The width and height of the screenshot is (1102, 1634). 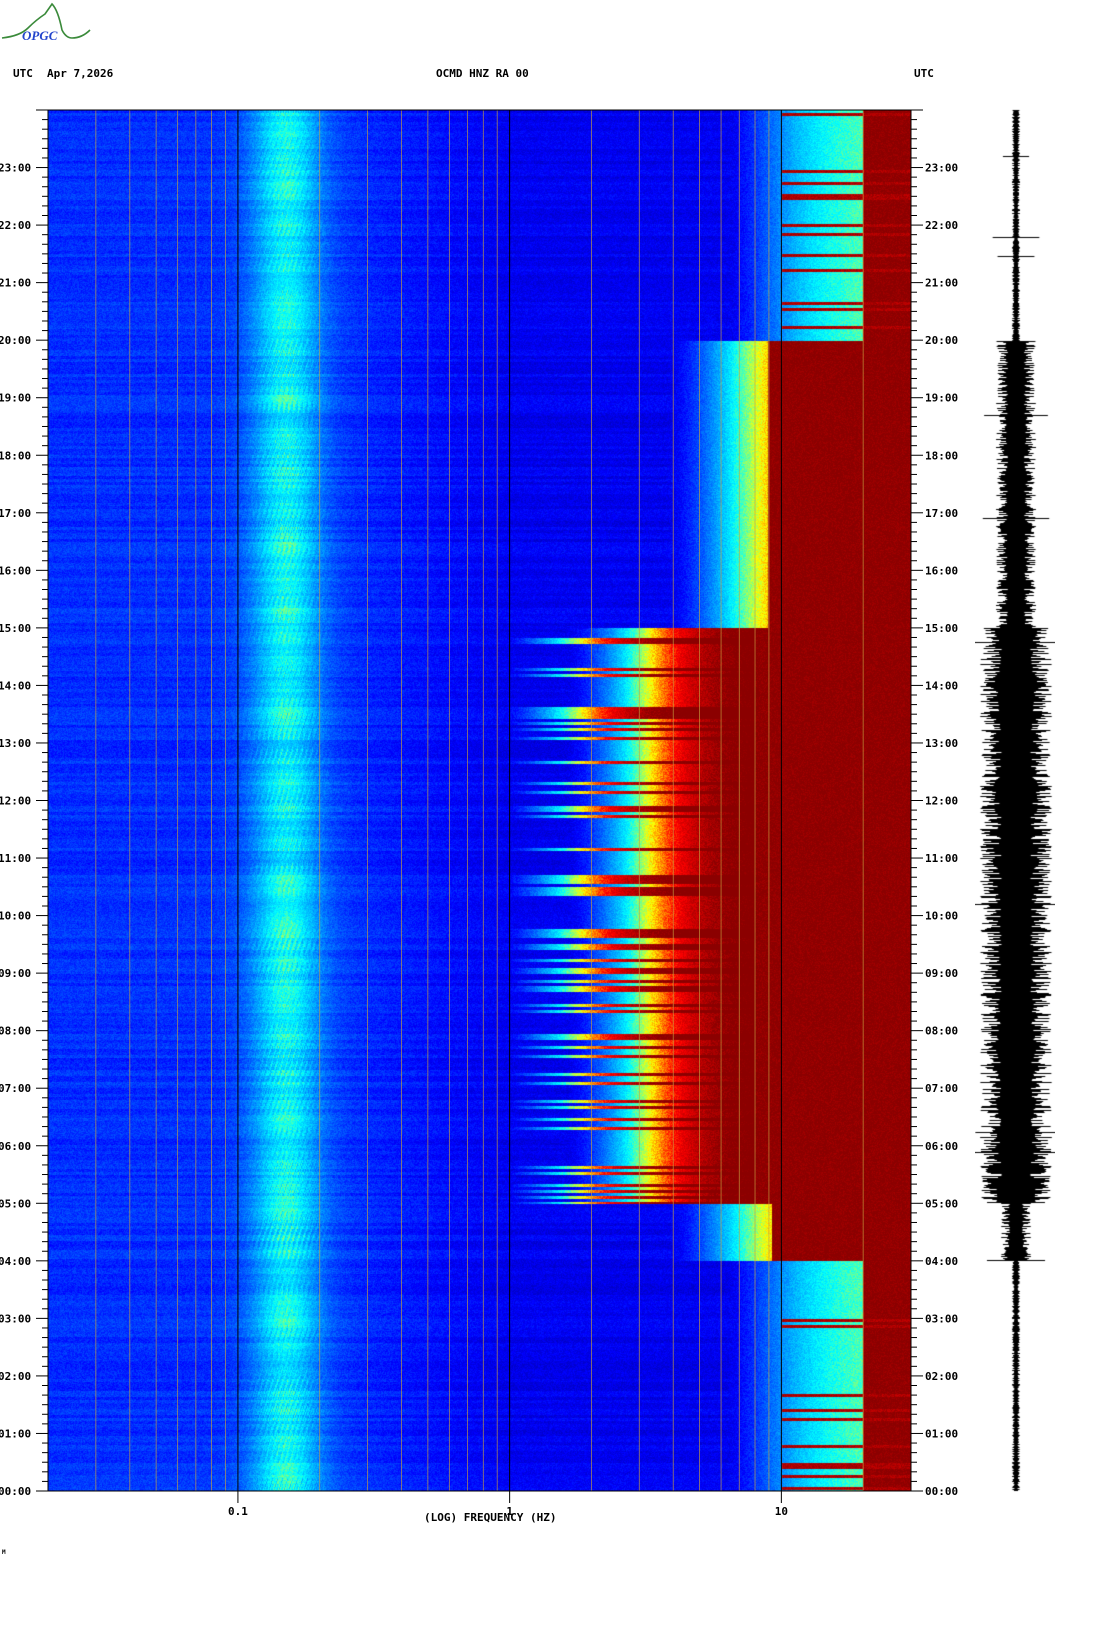 I want to click on y-tick-label-right: 03:00, so click(x=941, y=1318).